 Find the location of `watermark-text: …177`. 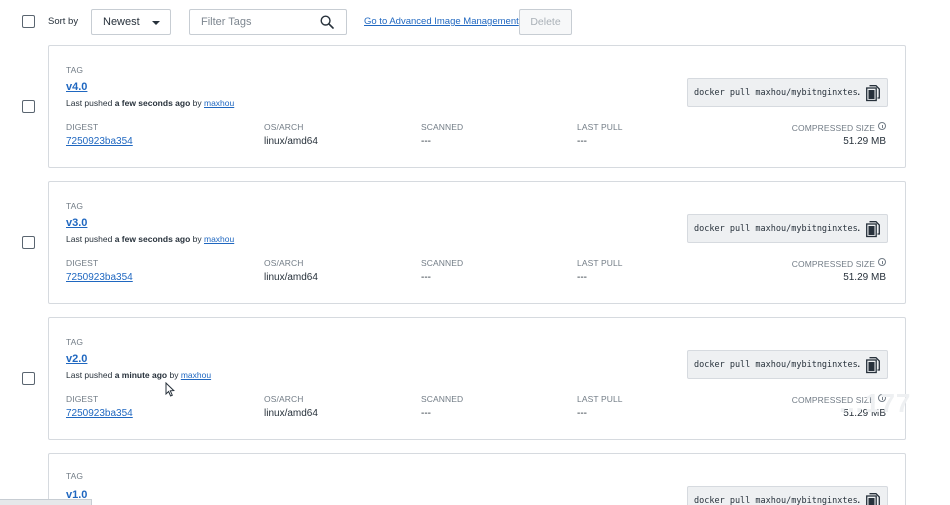

watermark-text: …177 is located at coordinates (875, 403).